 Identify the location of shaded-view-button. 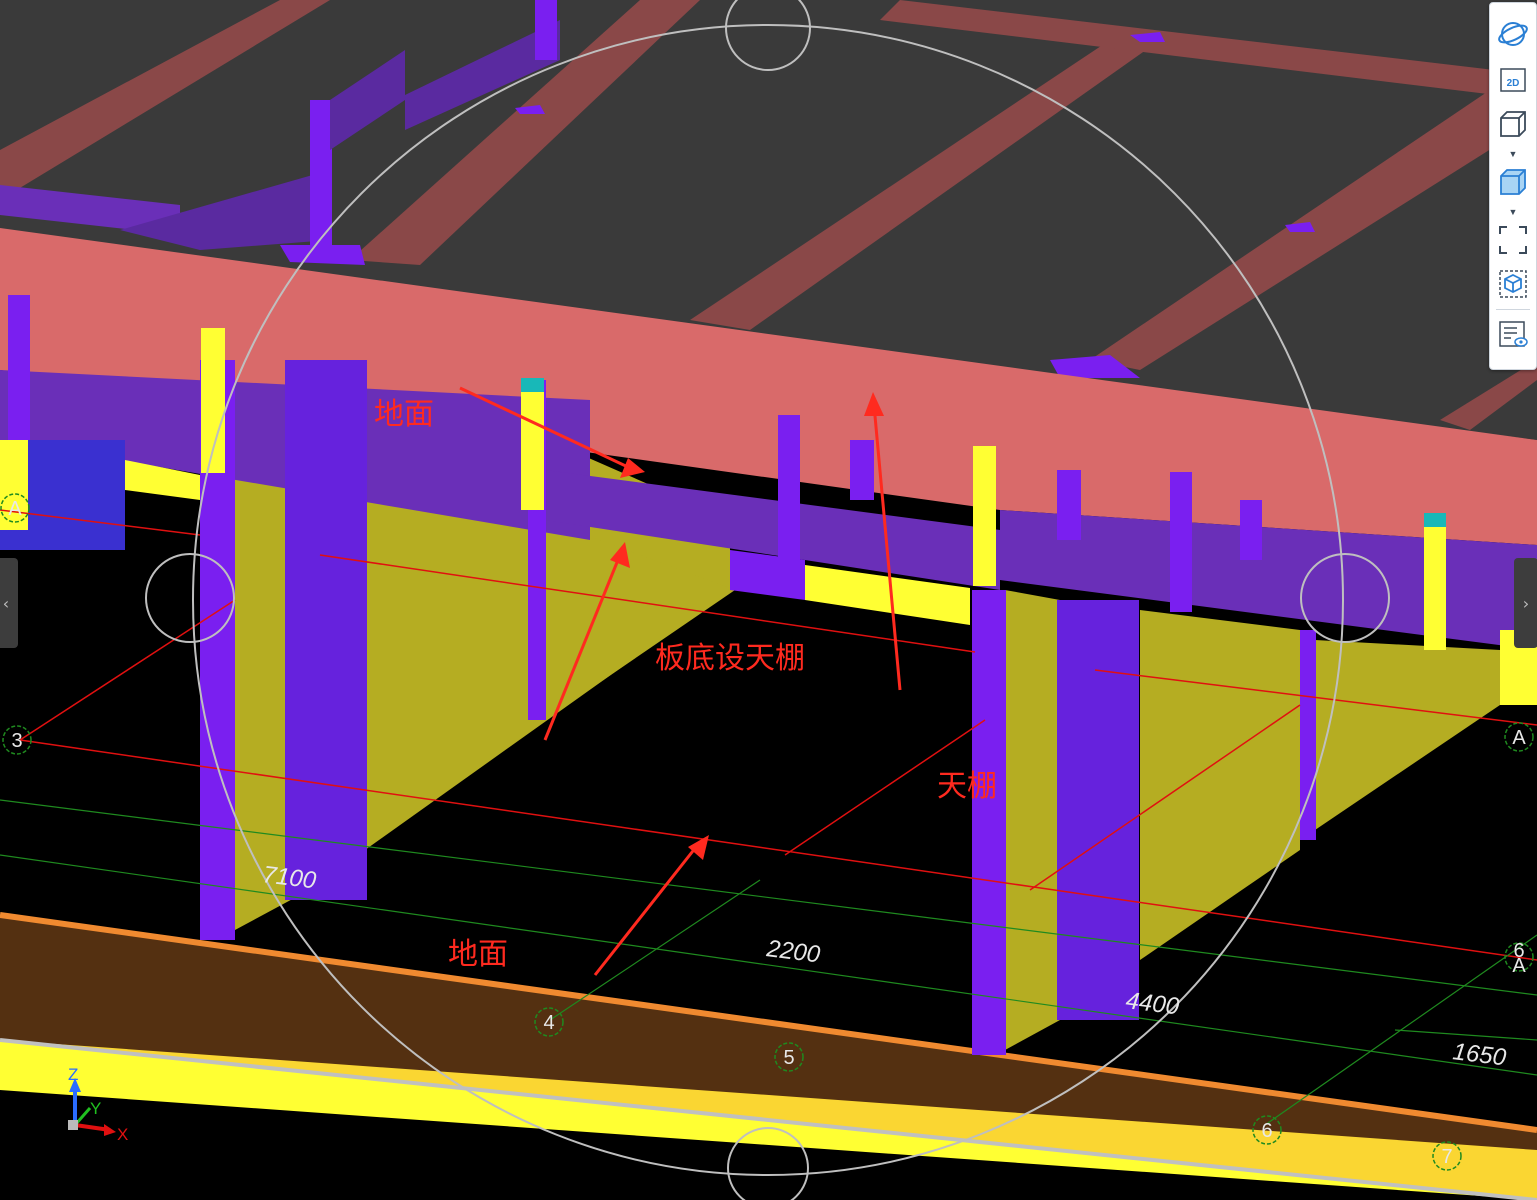
(1513, 182).